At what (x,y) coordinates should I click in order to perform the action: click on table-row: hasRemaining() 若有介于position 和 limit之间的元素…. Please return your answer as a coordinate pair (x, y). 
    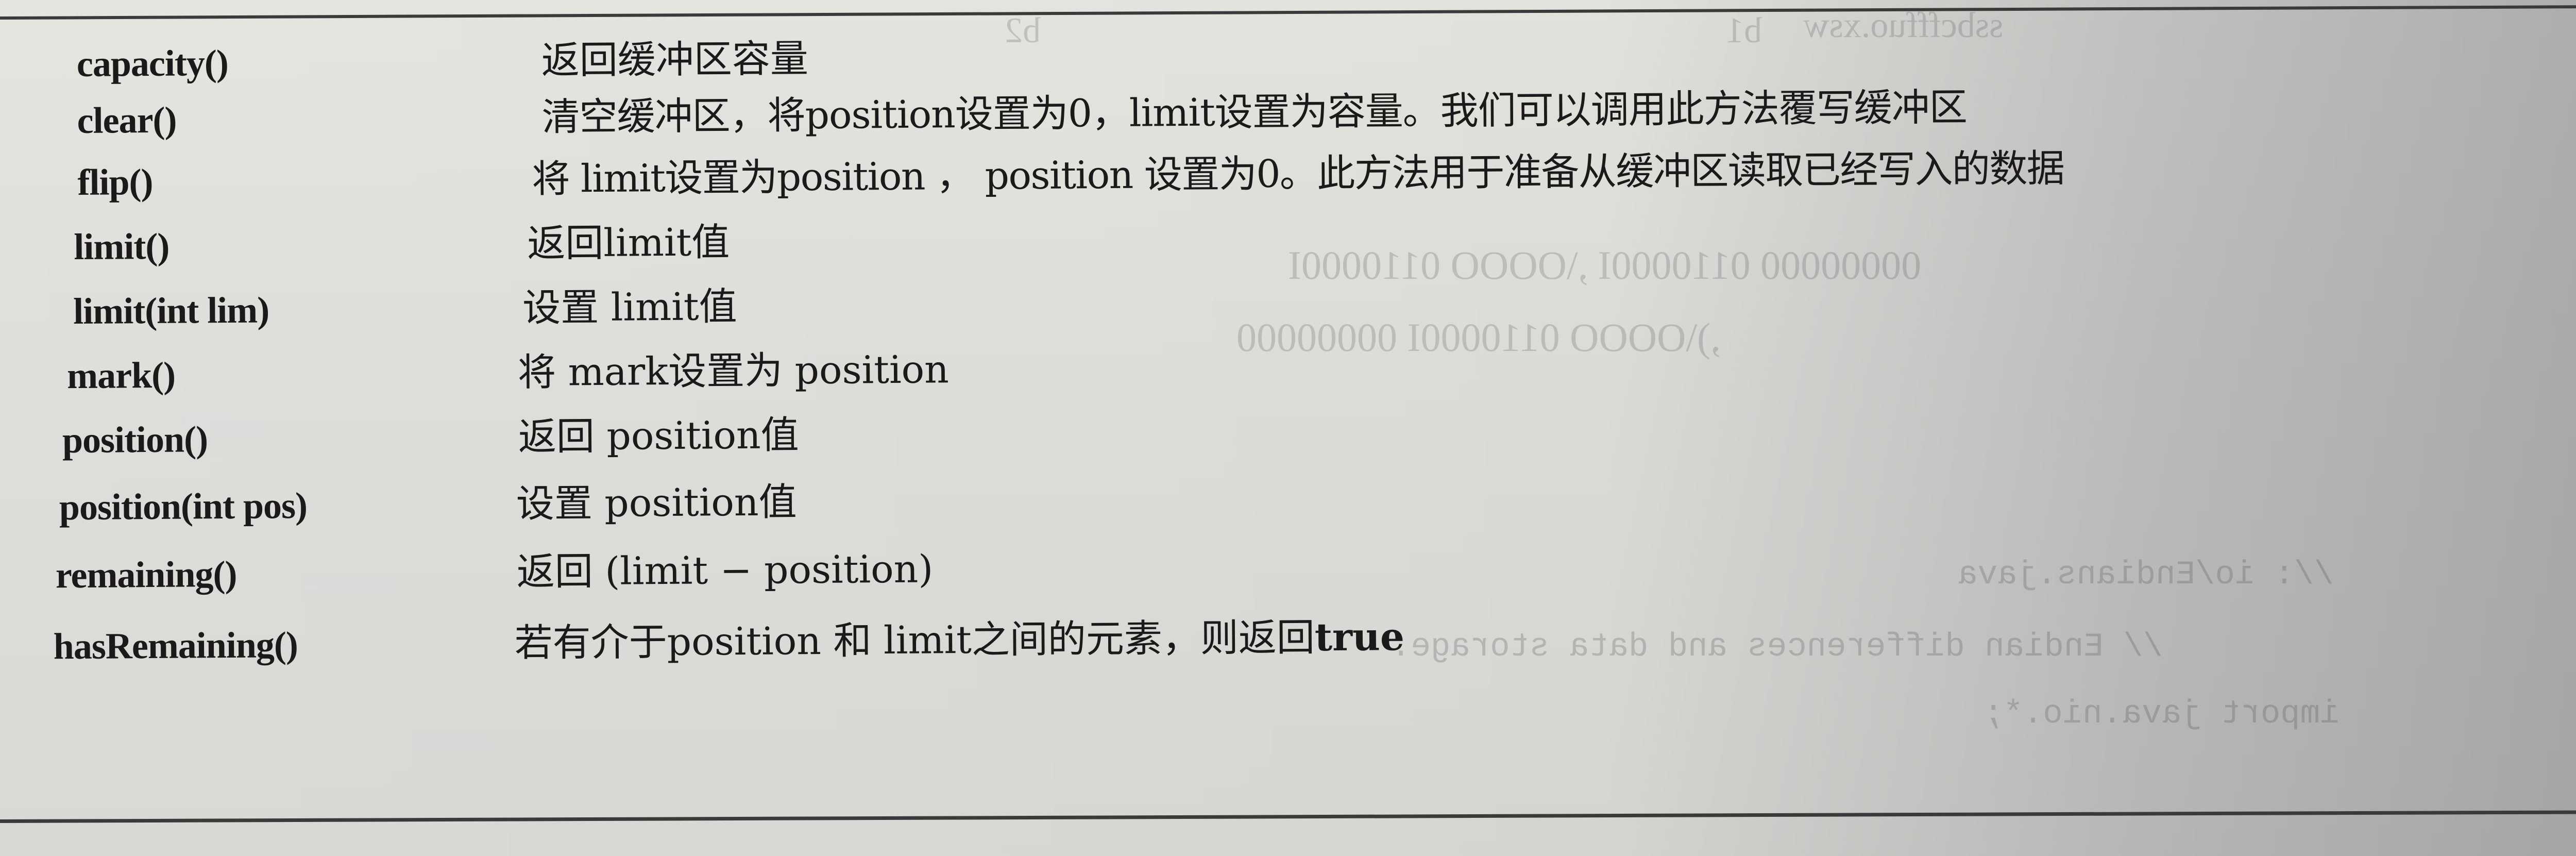
    Looking at the image, I should click on (1290, 637).